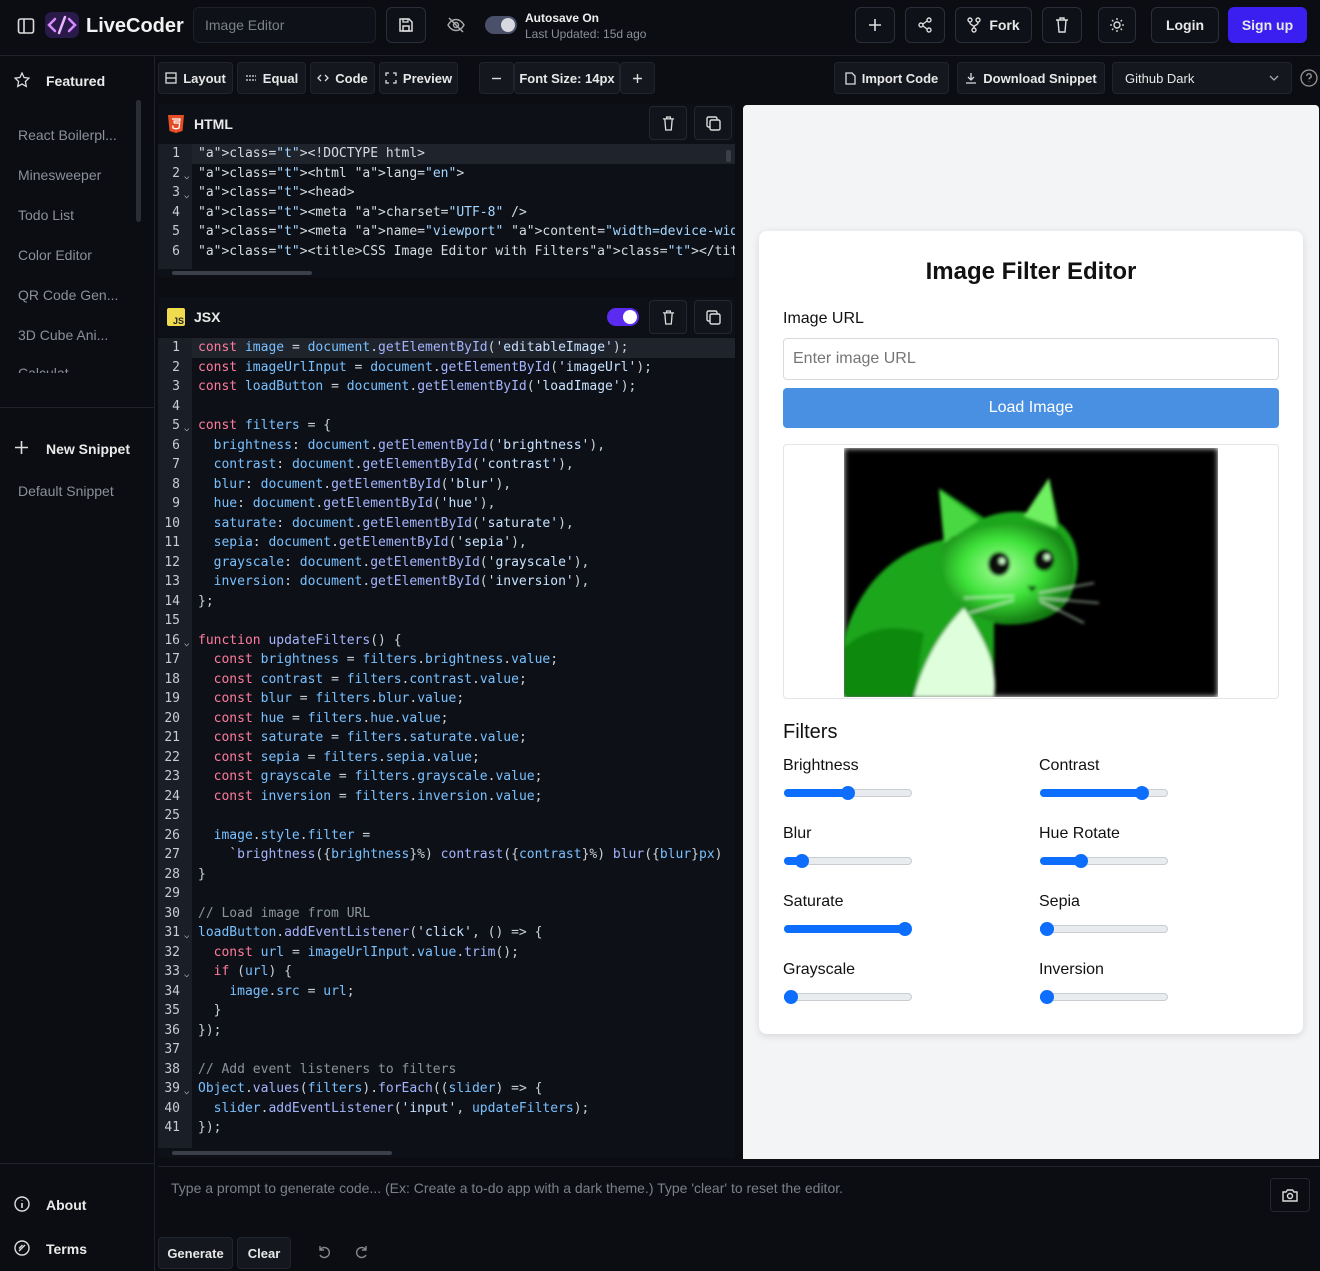  Describe the element at coordinates (406, 25) in the screenshot. I see `save-button` at that location.